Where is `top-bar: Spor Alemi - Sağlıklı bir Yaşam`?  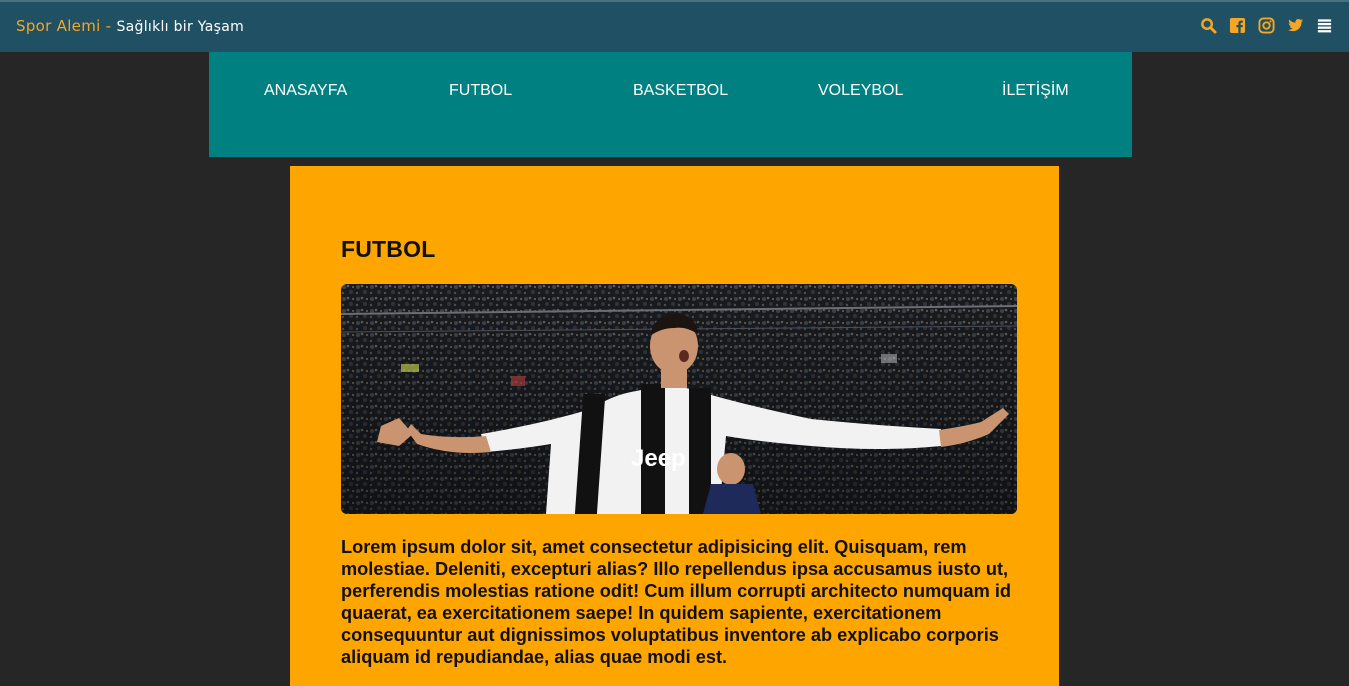
top-bar: Spor Alemi - Sağlıklı bir Yaşam is located at coordinates (674, 26).